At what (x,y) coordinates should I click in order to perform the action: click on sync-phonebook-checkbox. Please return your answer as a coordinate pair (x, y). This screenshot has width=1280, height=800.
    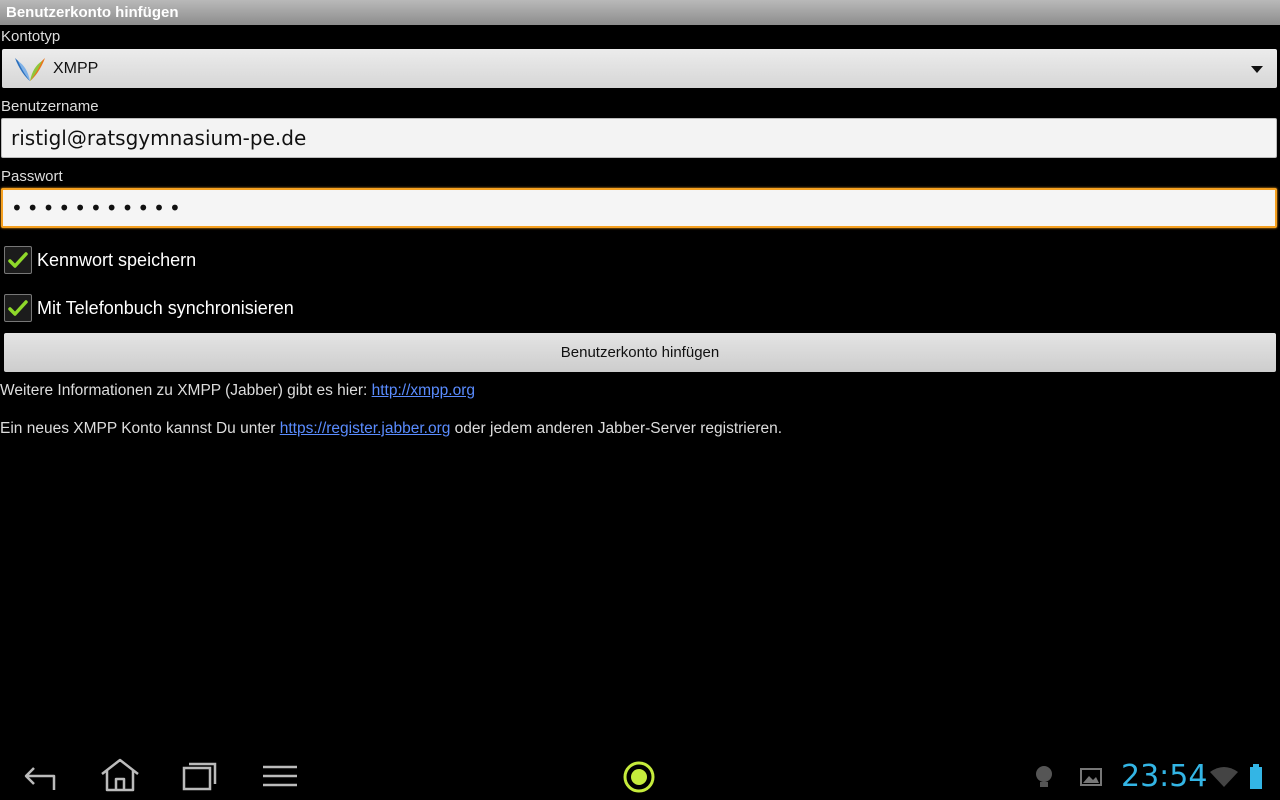
    Looking at the image, I should click on (18, 308).